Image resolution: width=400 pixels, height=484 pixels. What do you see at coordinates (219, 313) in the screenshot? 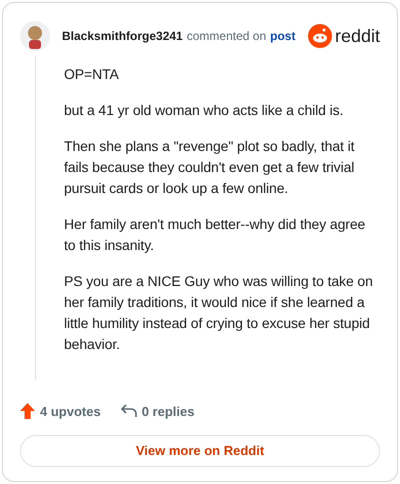
I see `comment-paragraph: PS you are a NICE Guy who was willing to take on her family traditions, it would nice if she learned a little humility instead of crying to excuse her stupid behavior.` at bounding box center [219, 313].